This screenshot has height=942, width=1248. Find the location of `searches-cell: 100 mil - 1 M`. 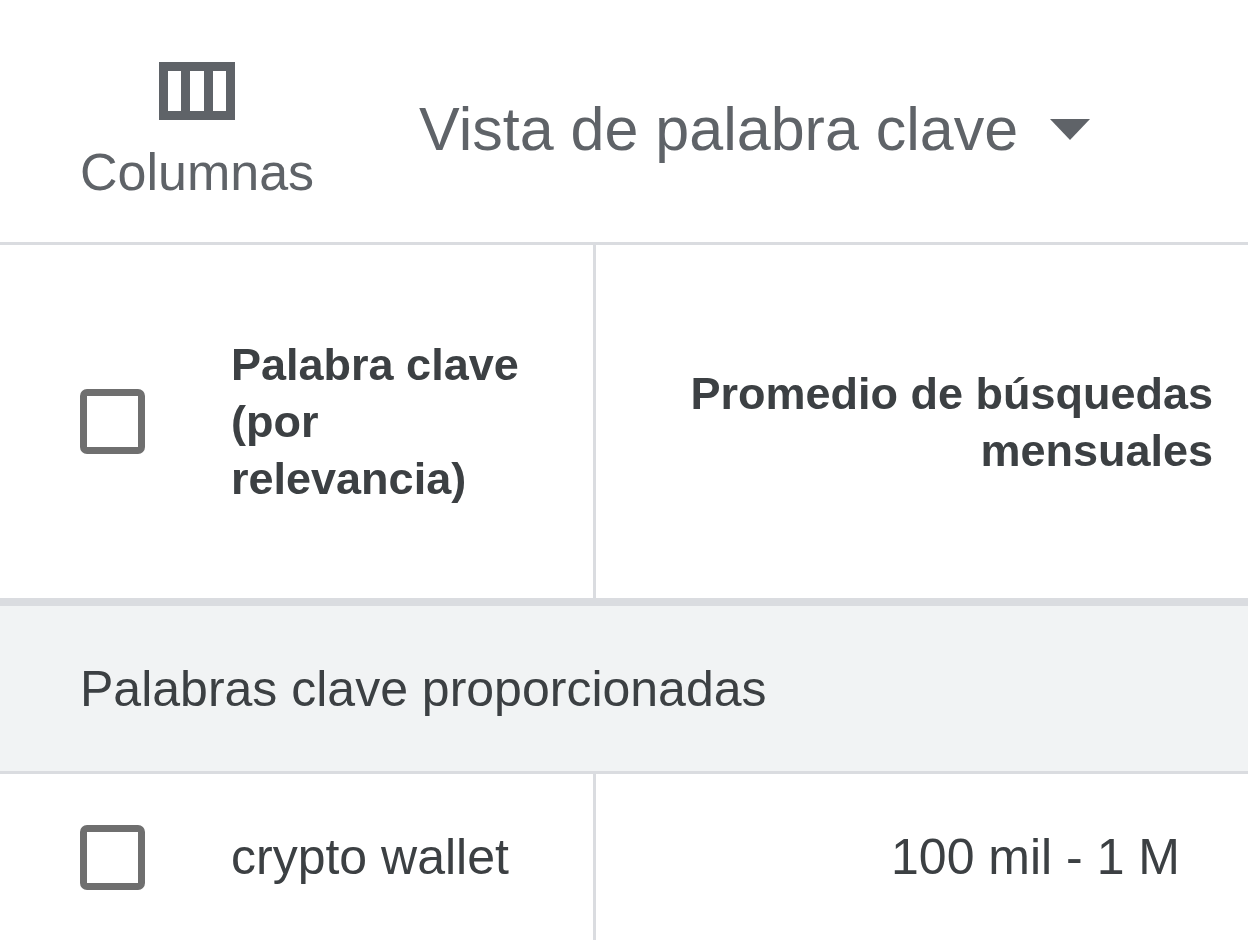

searches-cell: 100 mil - 1 M is located at coordinates (1035, 857).